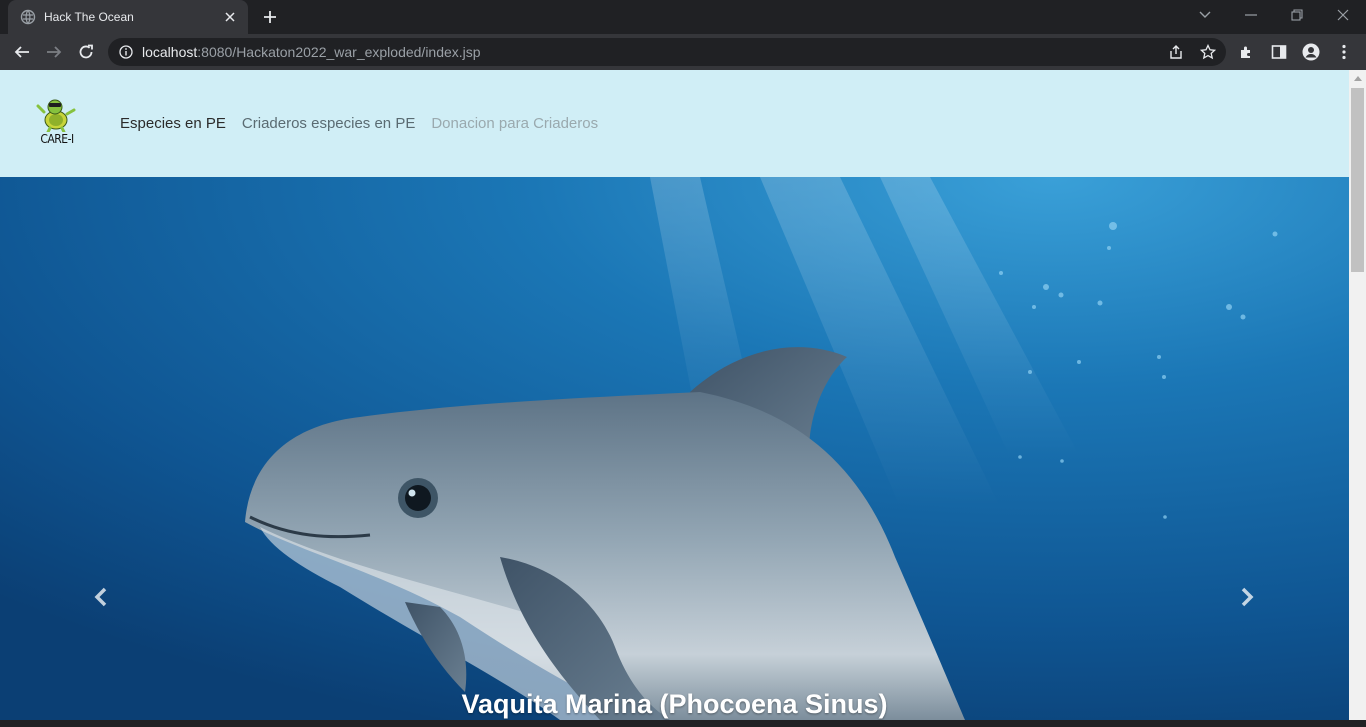  I want to click on tab-title: Hack The Ocean, so click(89, 17).